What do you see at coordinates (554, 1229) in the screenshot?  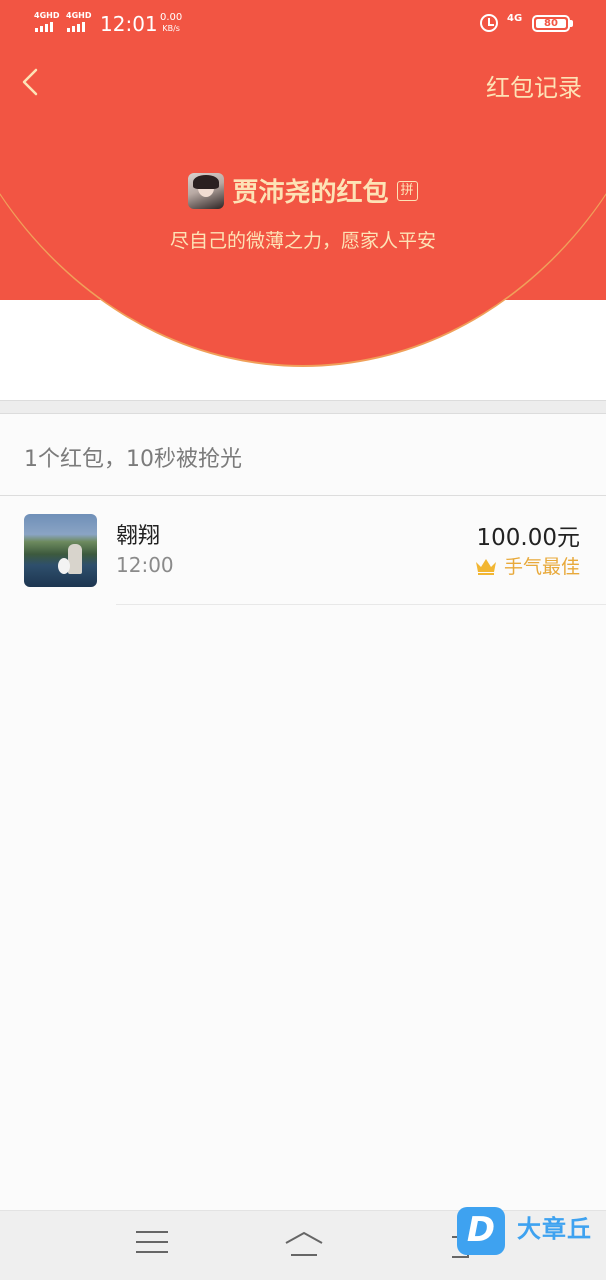 I see `watermark-text: 大章丘` at bounding box center [554, 1229].